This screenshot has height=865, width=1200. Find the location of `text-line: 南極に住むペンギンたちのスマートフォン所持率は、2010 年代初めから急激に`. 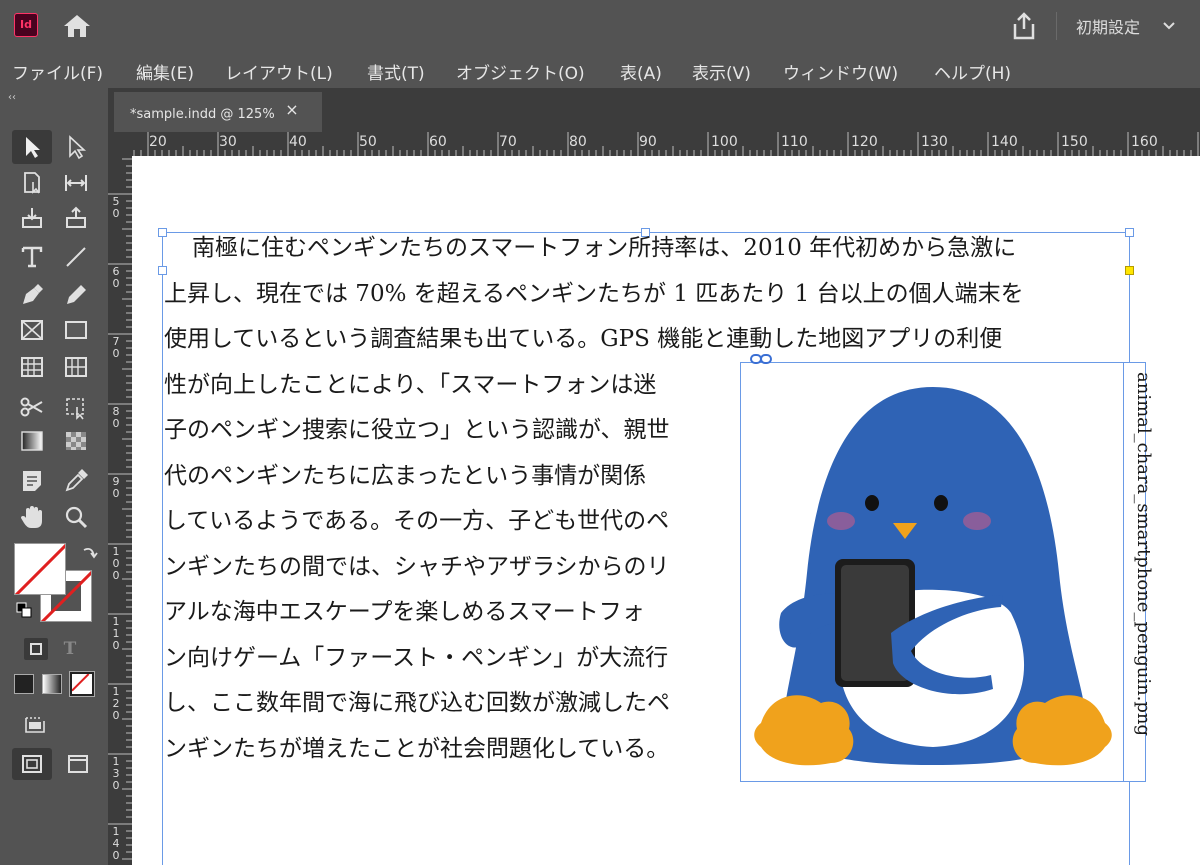

text-line: 南極に住むペンギンたちのスマートフォン所持率は、2010 年代初めから急激に is located at coordinates (604, 248).